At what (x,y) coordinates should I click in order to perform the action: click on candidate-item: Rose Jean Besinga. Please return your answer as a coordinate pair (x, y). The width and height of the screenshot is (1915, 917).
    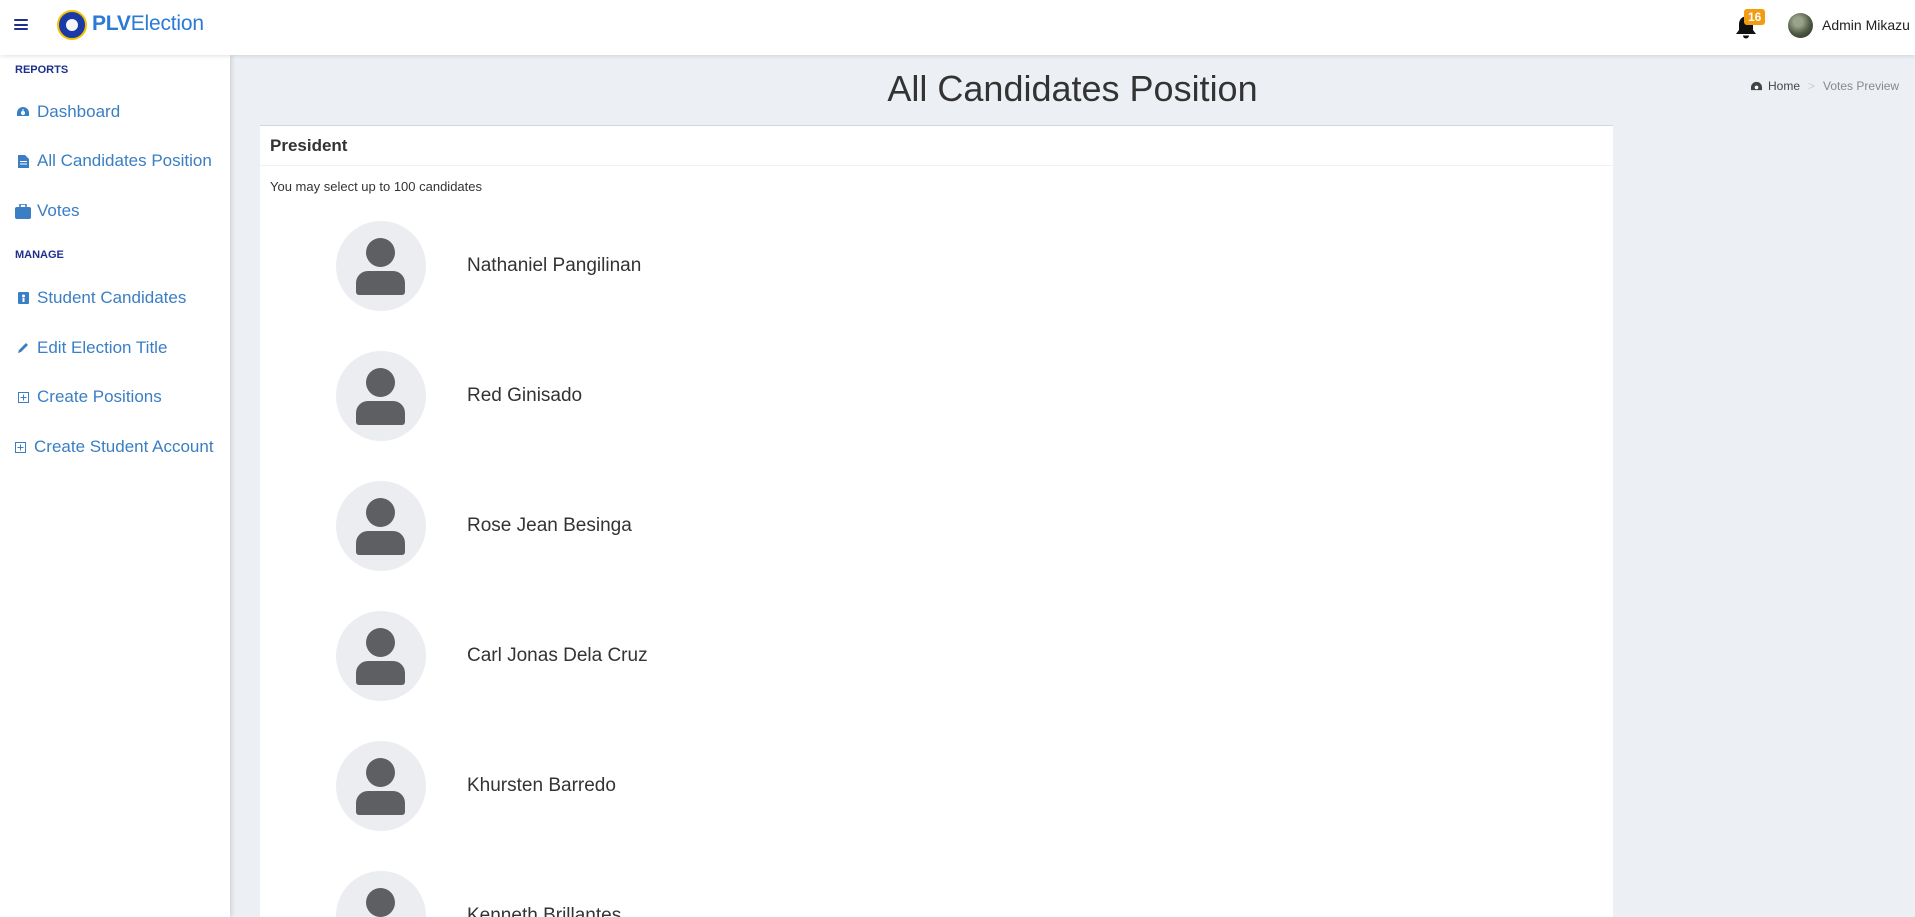
    Looking at the image, I should click on (484, 526).